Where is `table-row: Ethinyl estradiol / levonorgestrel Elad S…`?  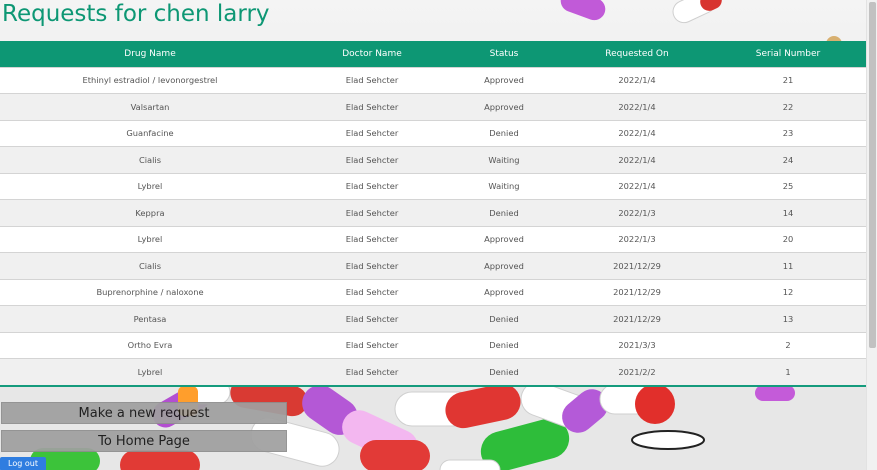 table-row: Ethinyl estradiol / levonorgestrel Elad S… is located at coordinates (433, 80).